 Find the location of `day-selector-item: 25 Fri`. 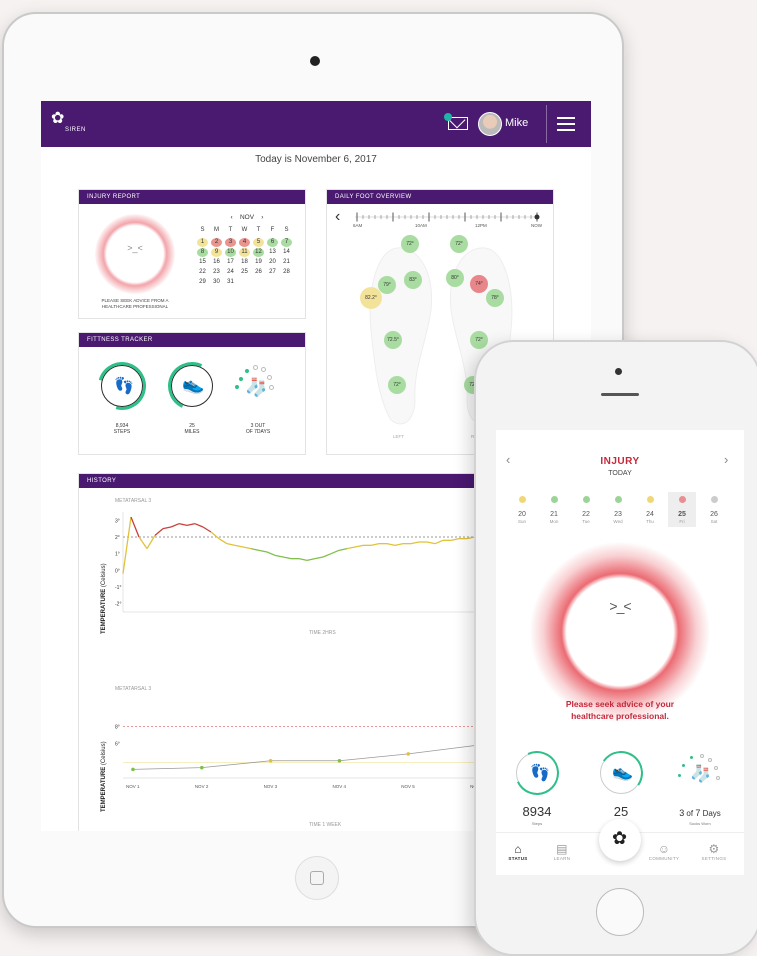

day-selector-item: 25 Fri is located at coordinates (682, 509).